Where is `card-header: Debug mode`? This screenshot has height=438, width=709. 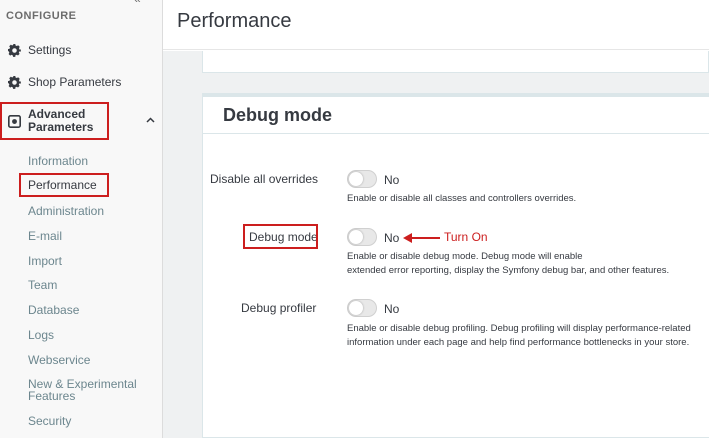 card-header: Debug mode is located at coordinates (456, 114).